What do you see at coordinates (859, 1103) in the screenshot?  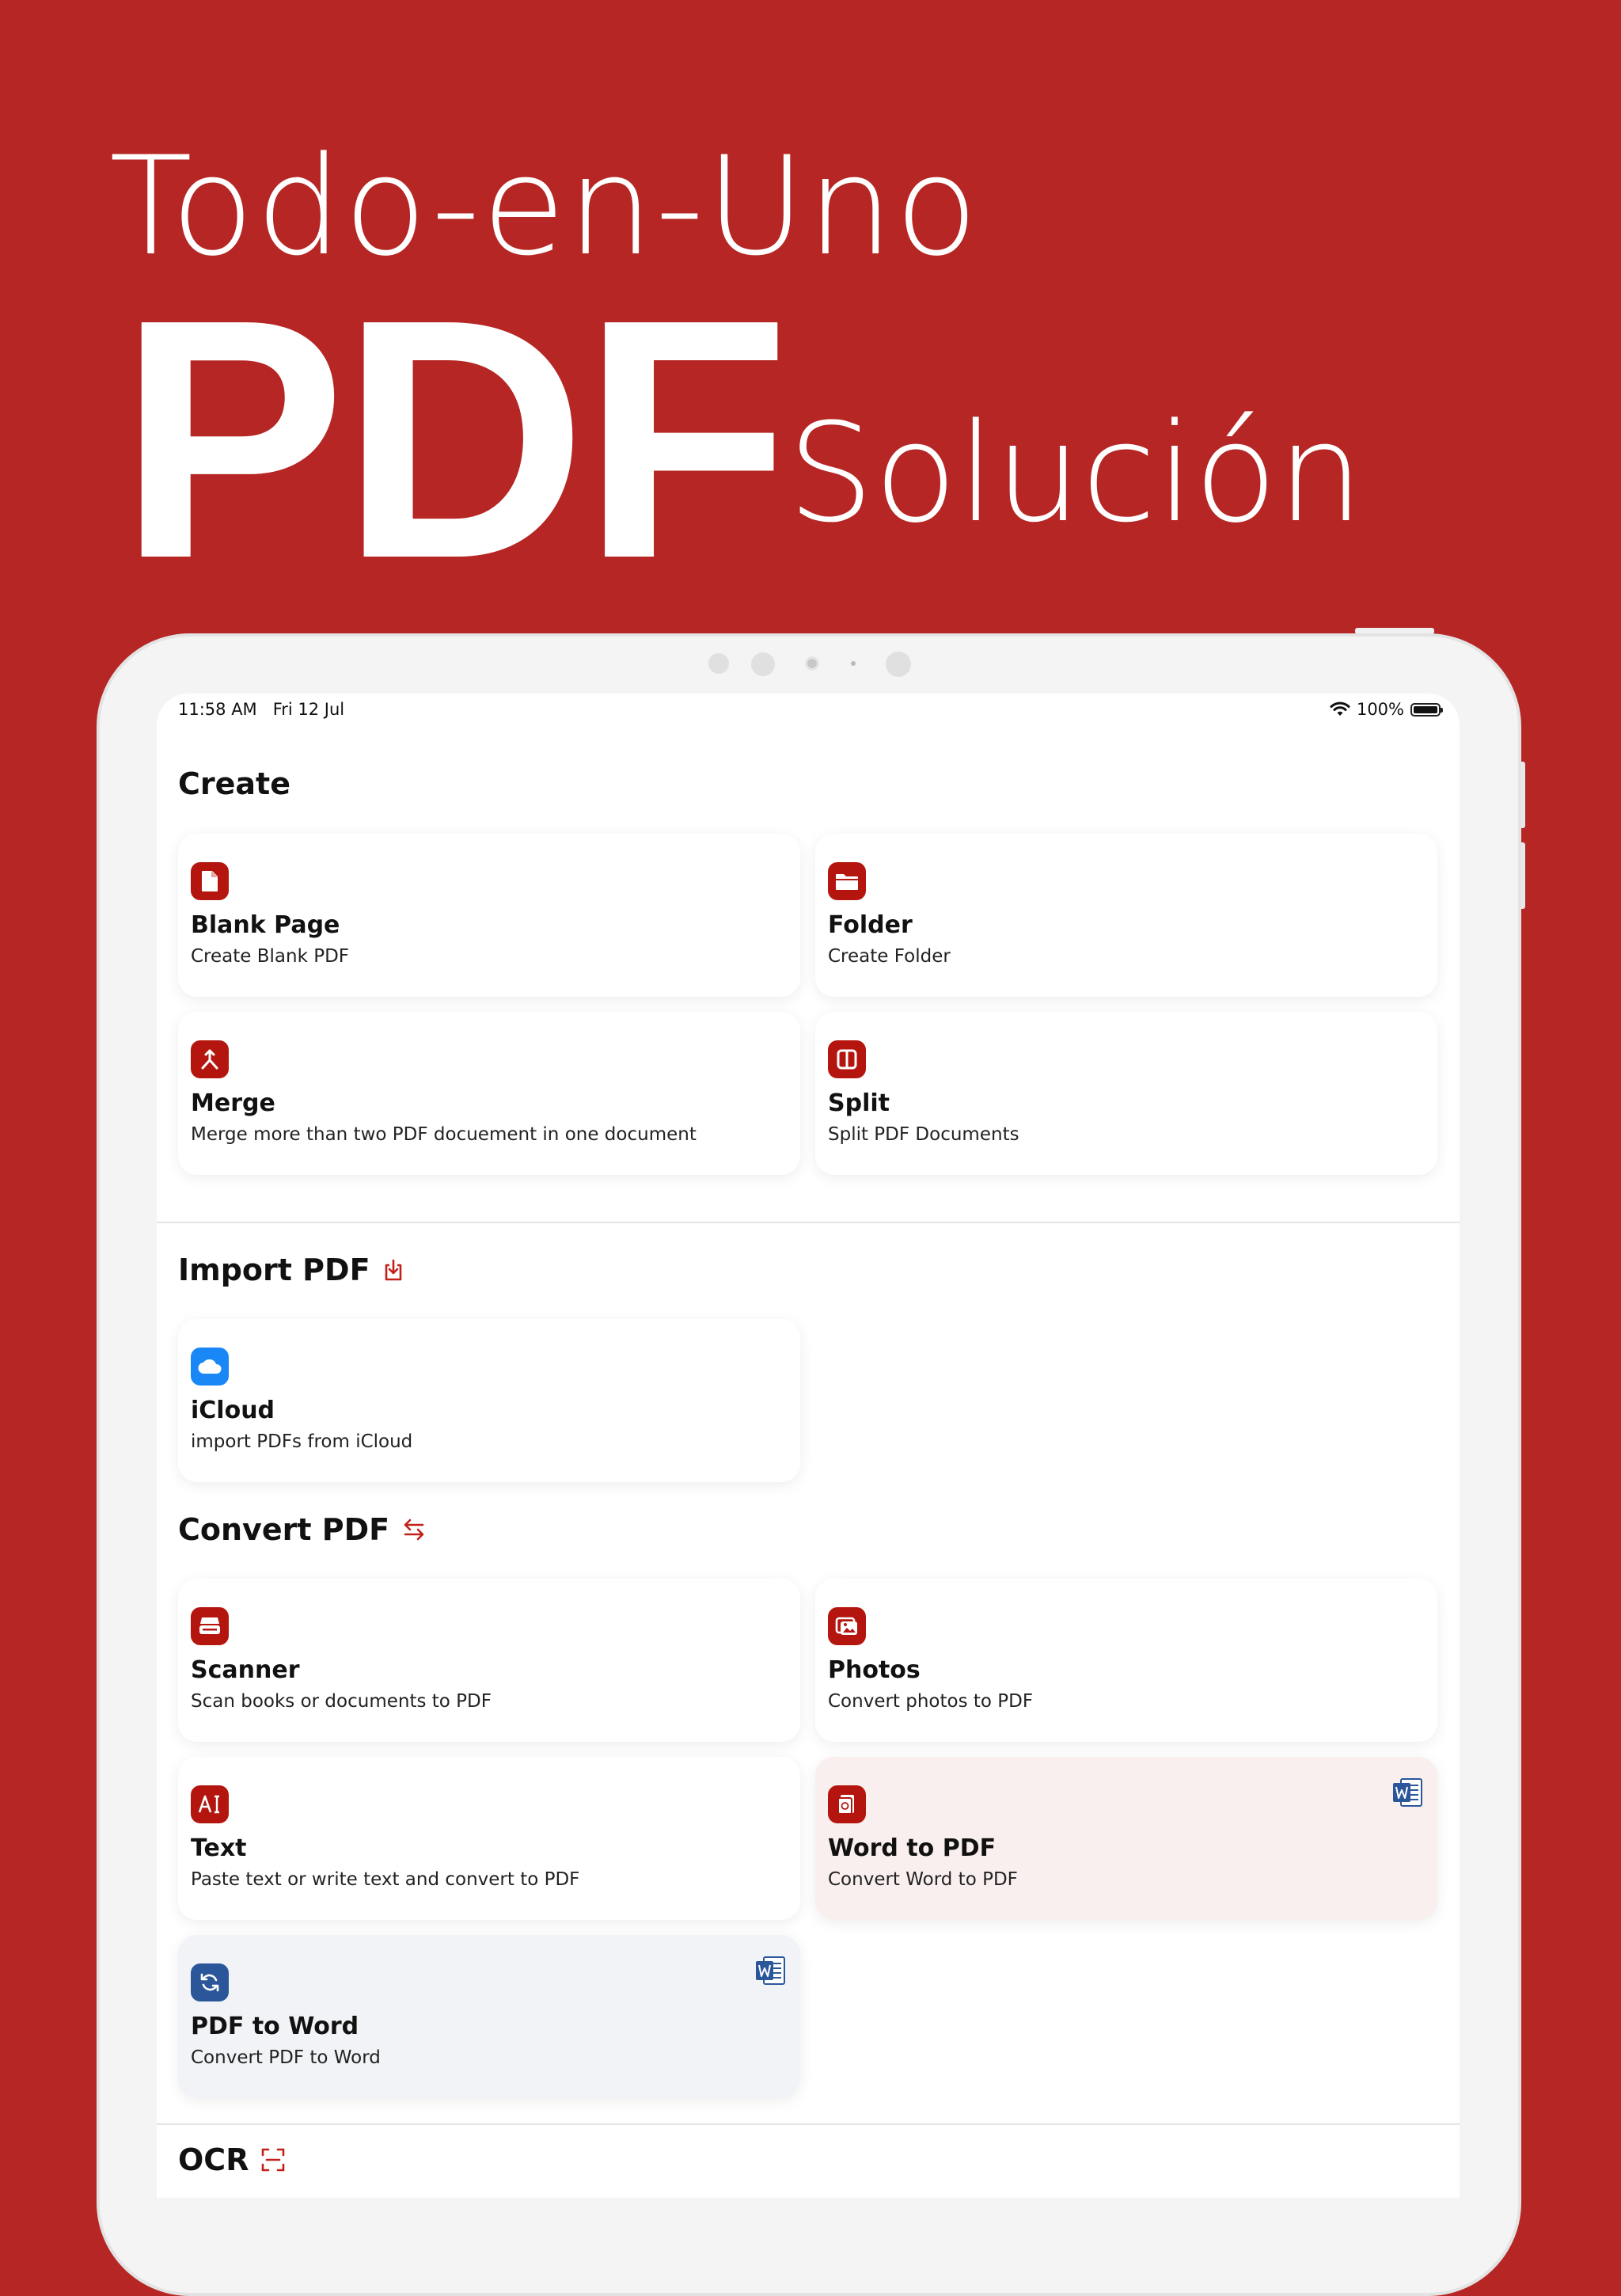 I see `card-title: Split` at bounding box center [859, 1103].